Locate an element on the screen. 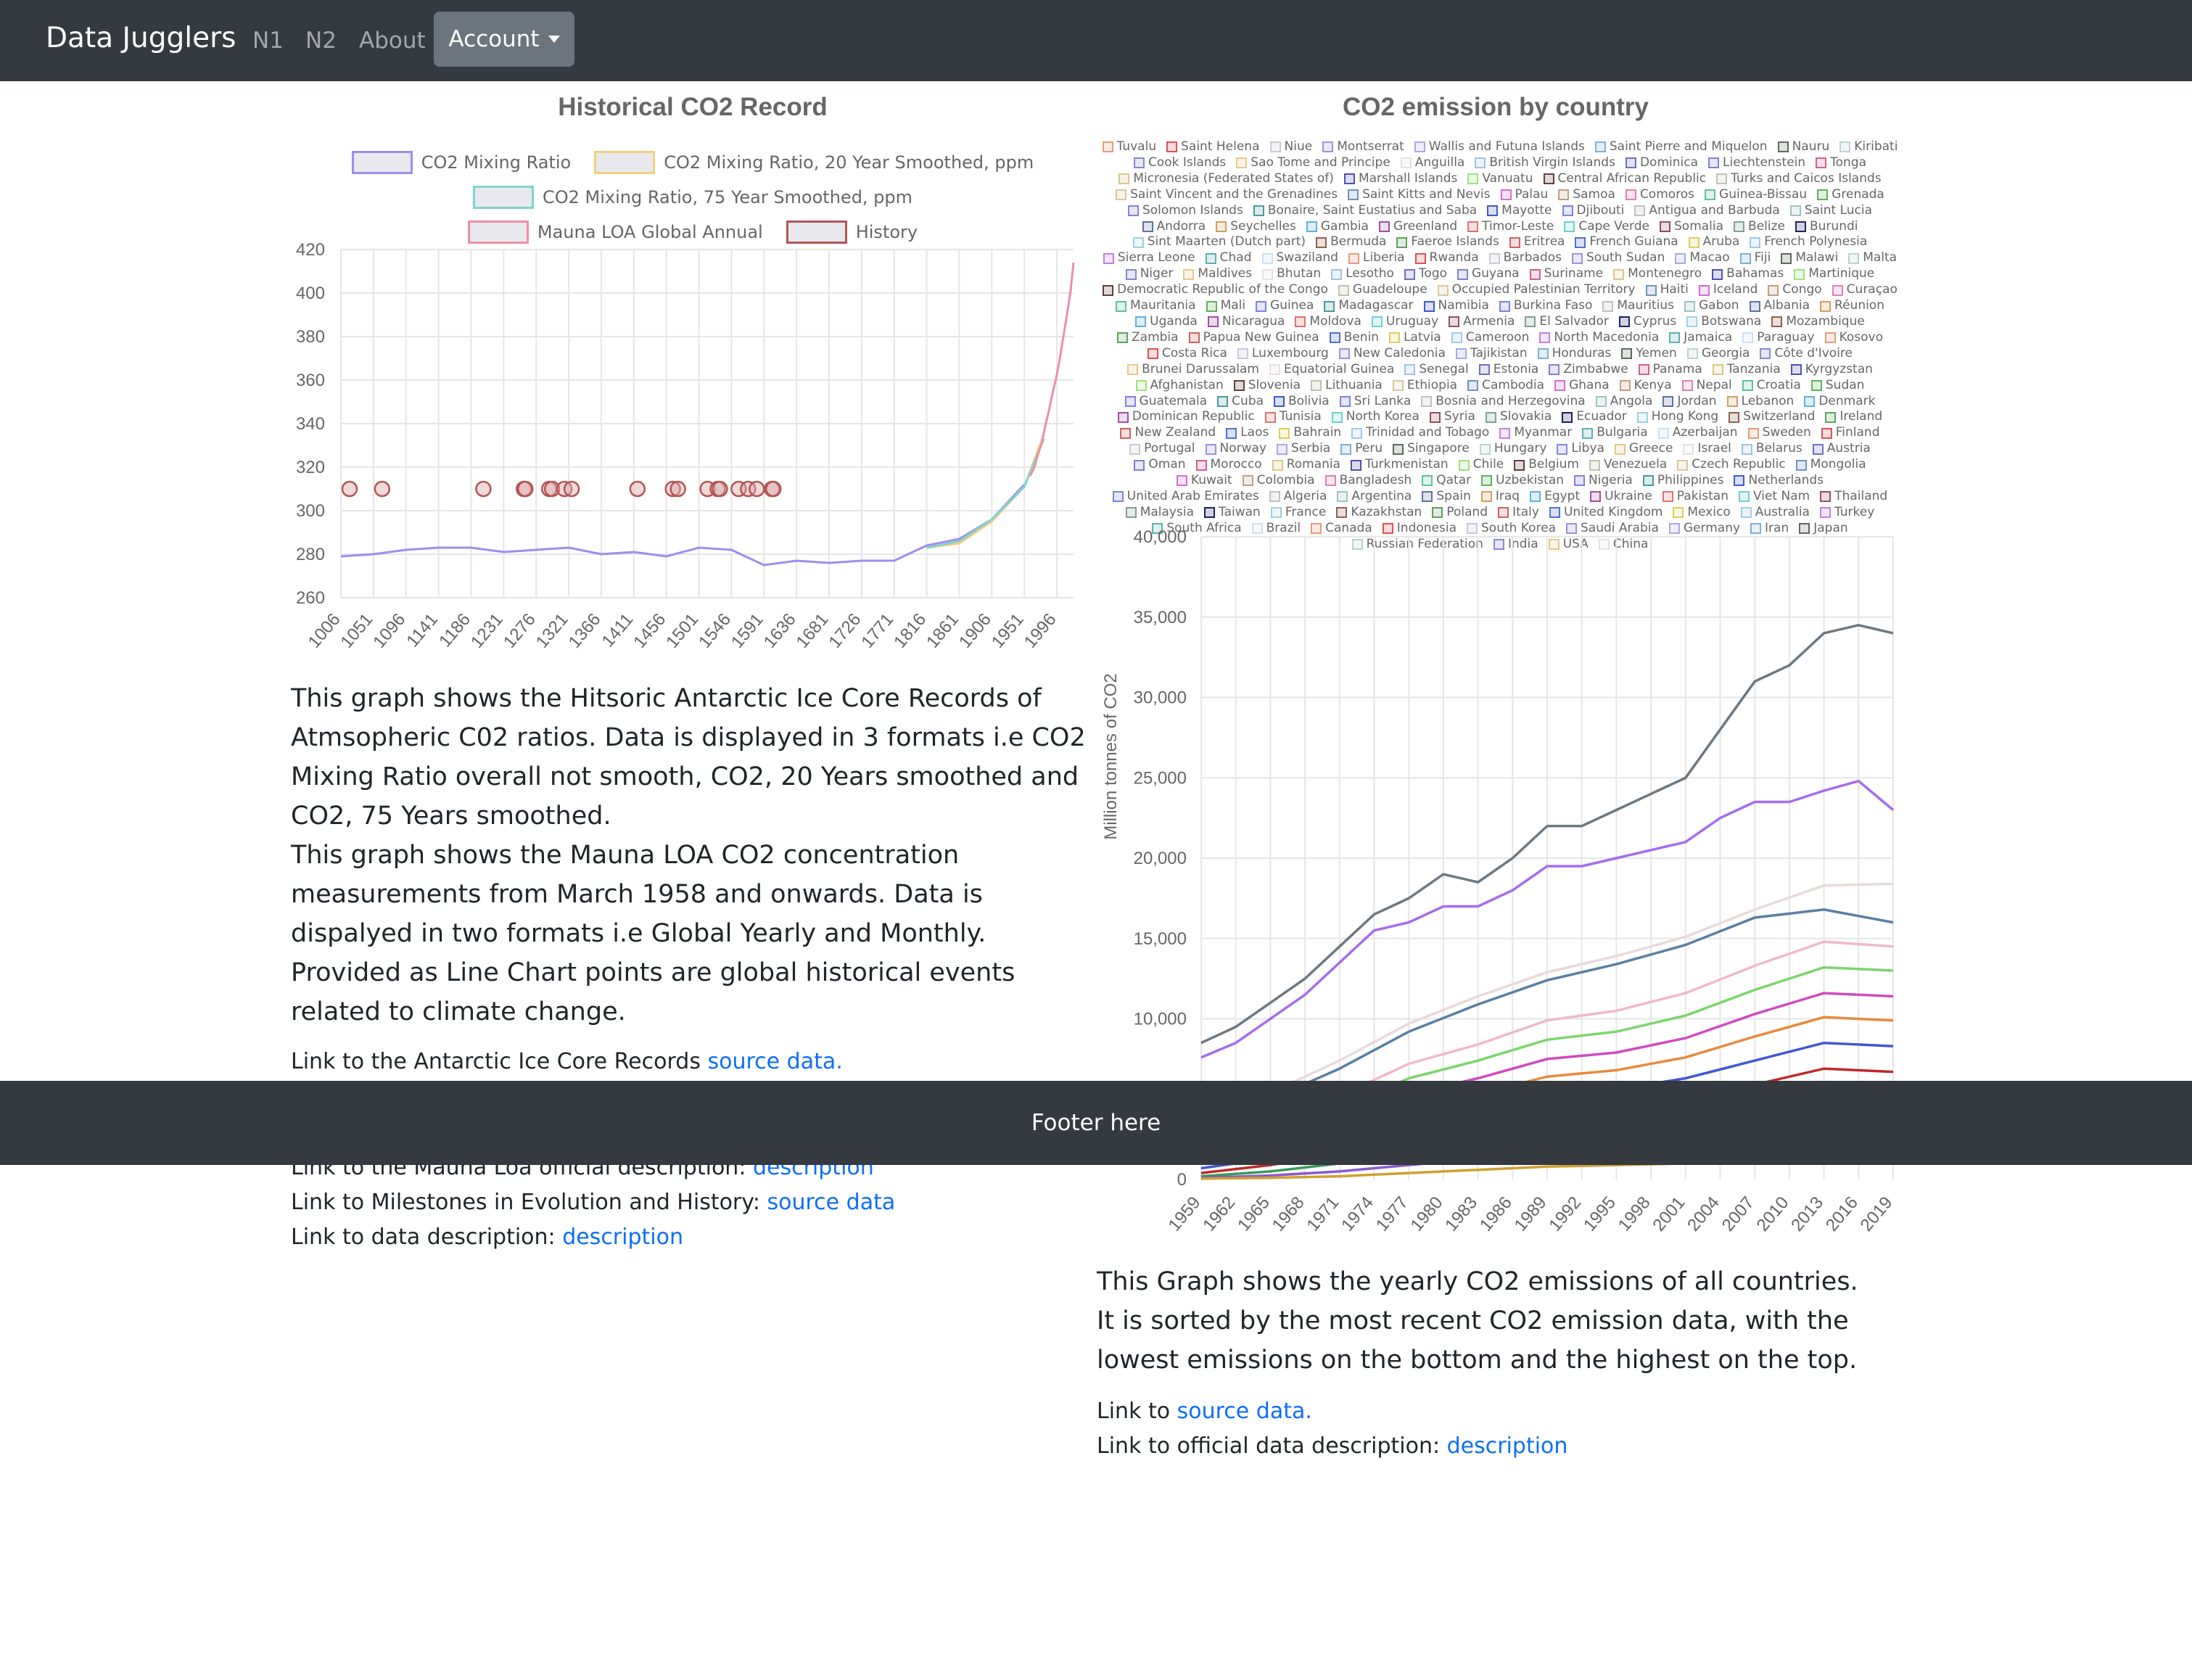 This screenshot has width=2192, height=1680. legend-item: Kazakhstan is located at coordinates (1379, 513).